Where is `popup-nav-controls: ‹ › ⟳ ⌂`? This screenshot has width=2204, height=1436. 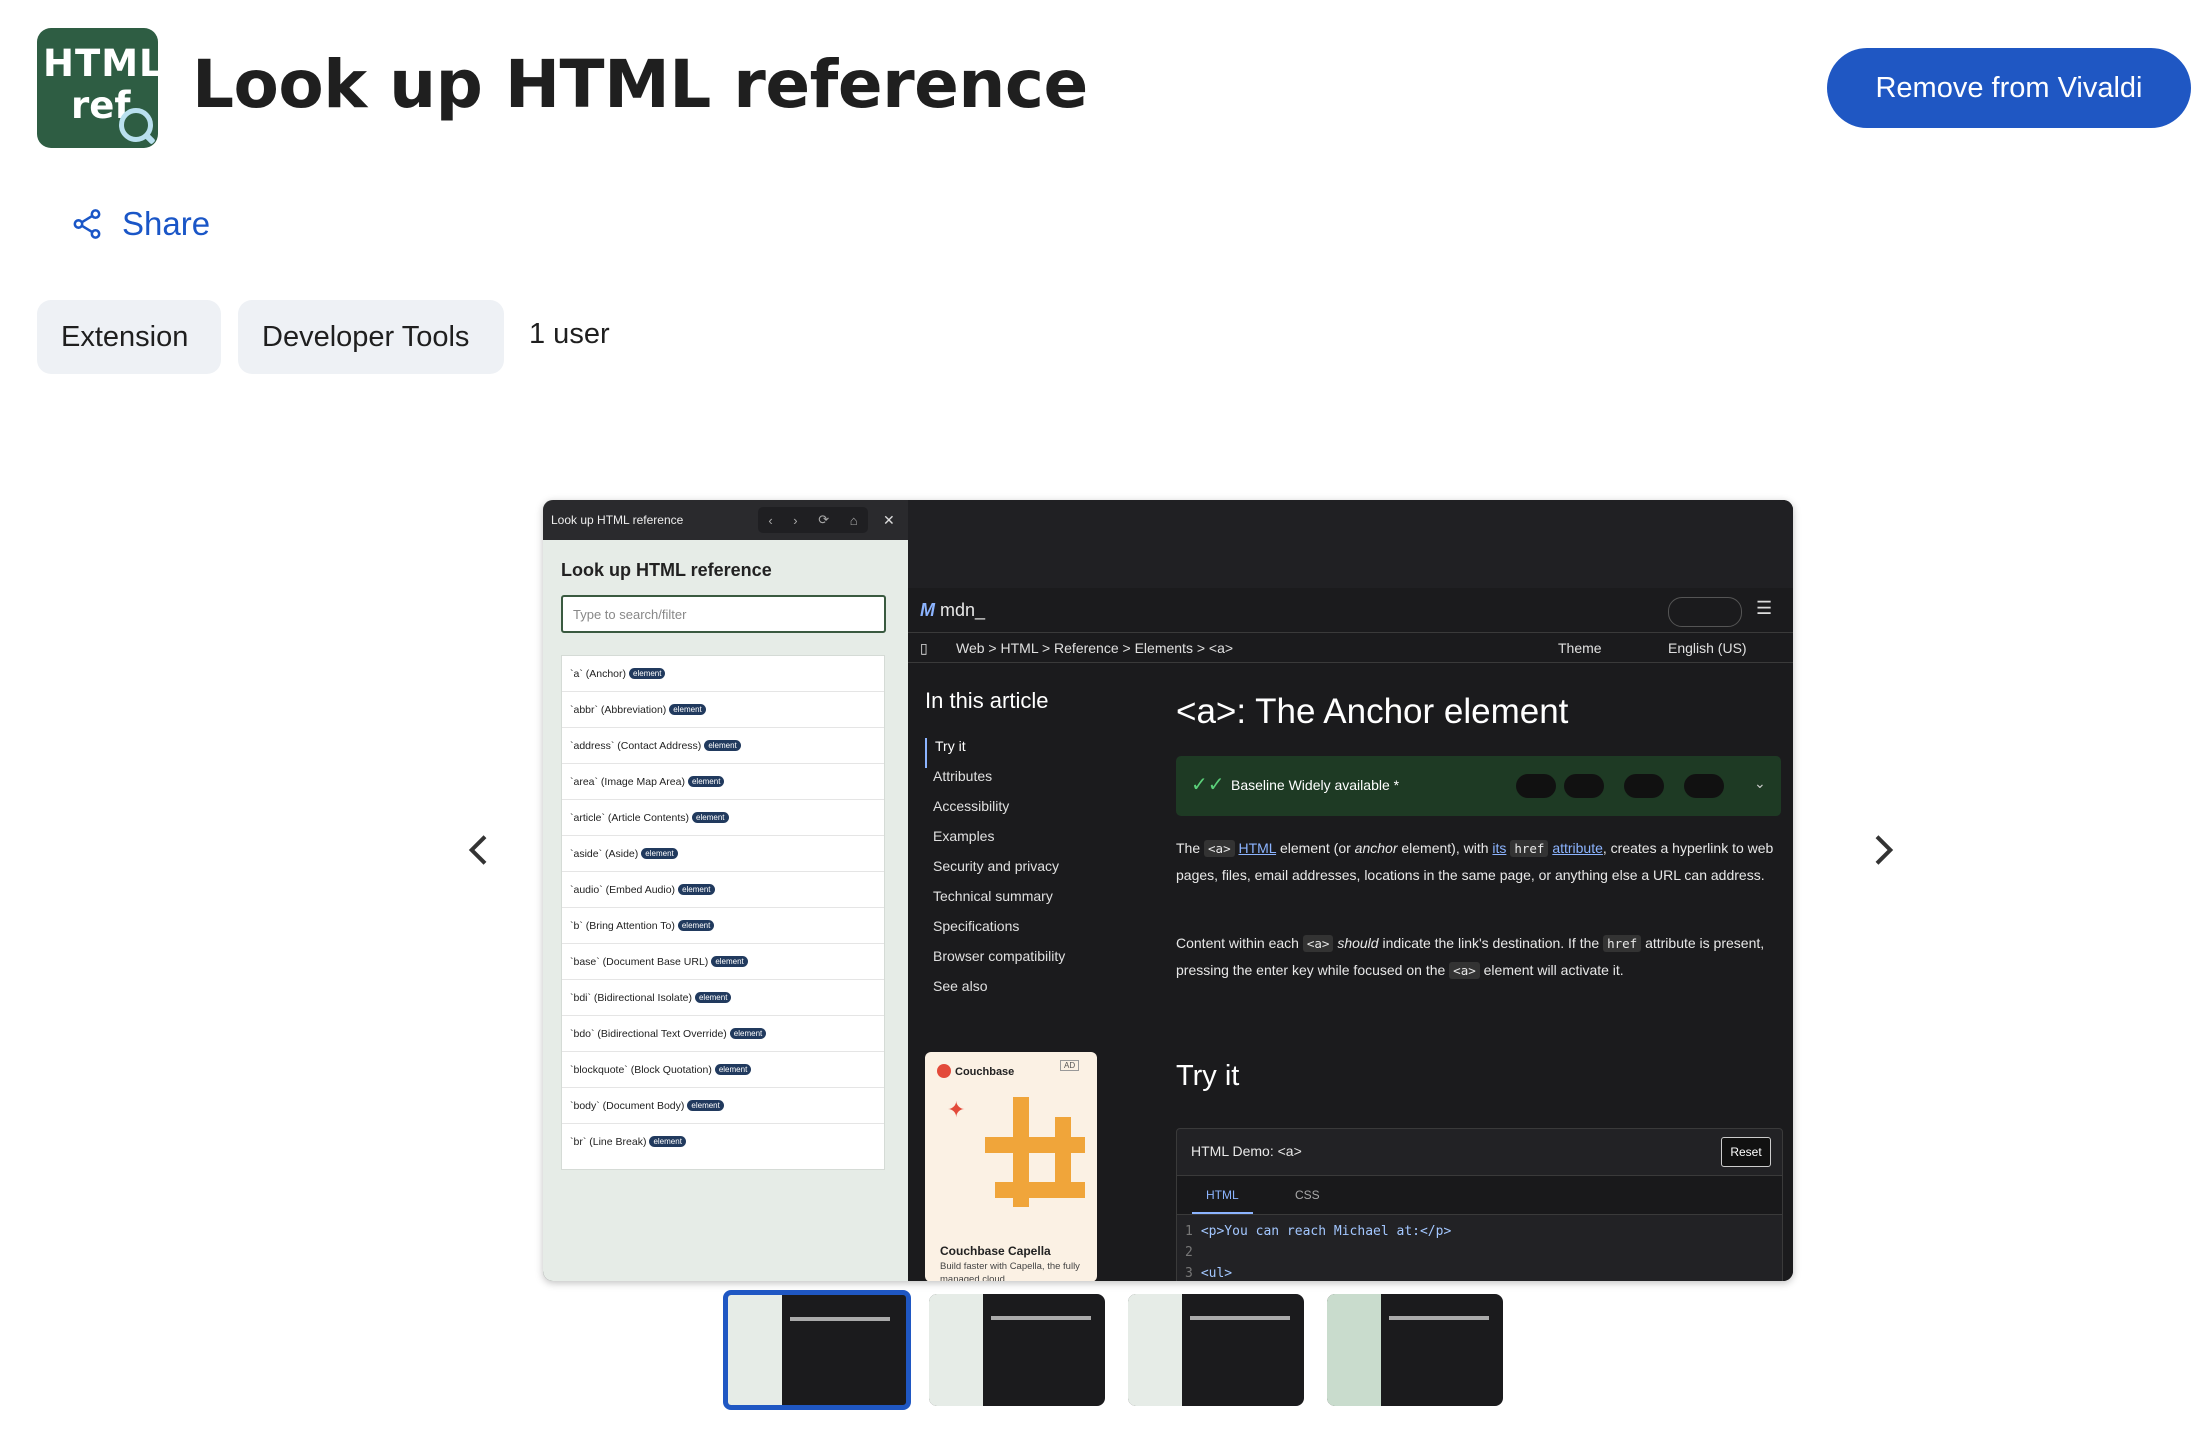 popup-nav-controls: ‹ › ⟳ ⌂ is located at coordinates (813, 520).